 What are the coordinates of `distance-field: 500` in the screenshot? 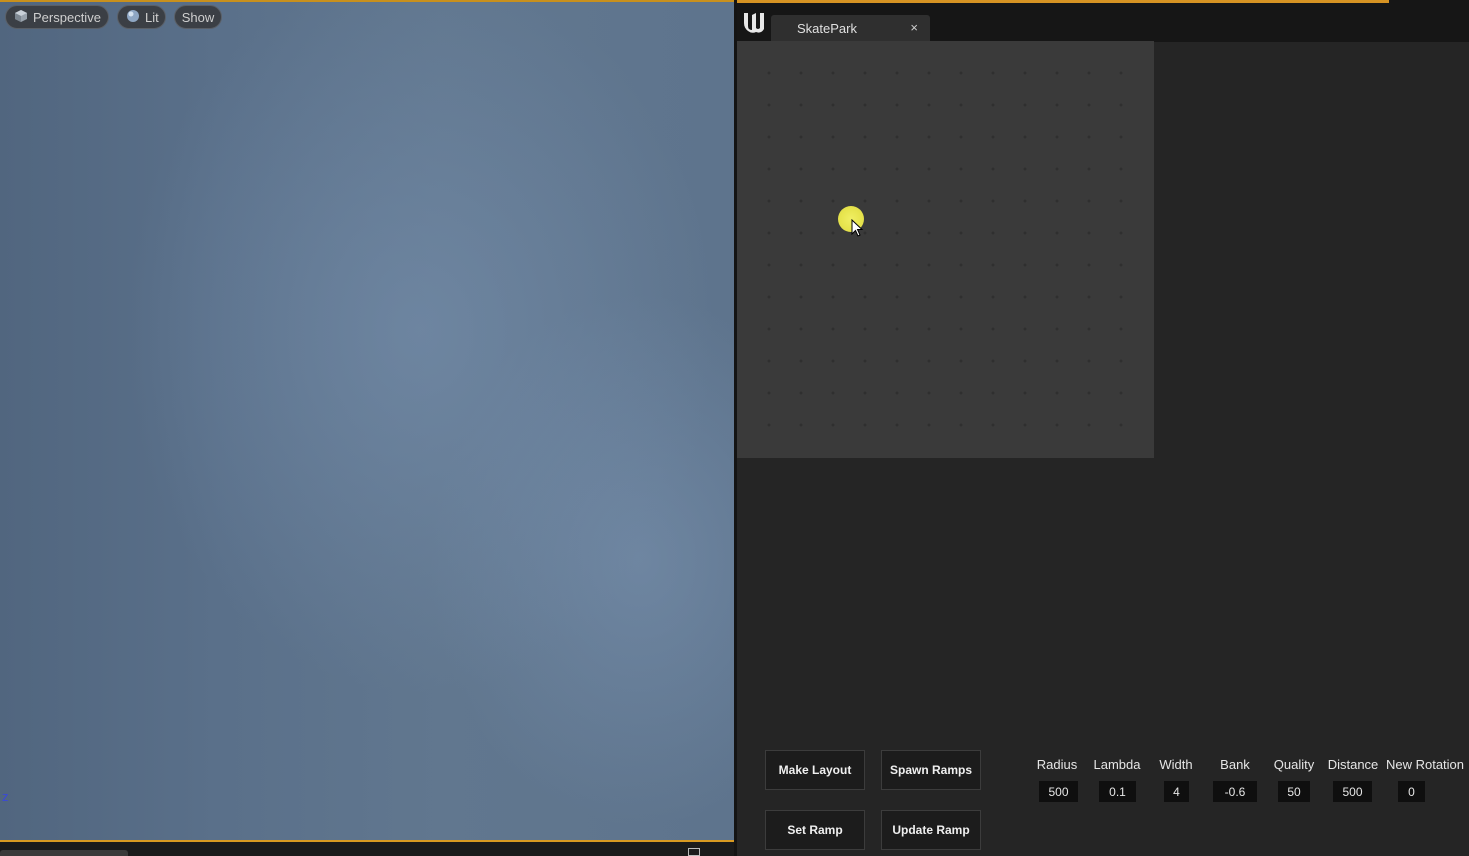 It's located at (1352, 791).